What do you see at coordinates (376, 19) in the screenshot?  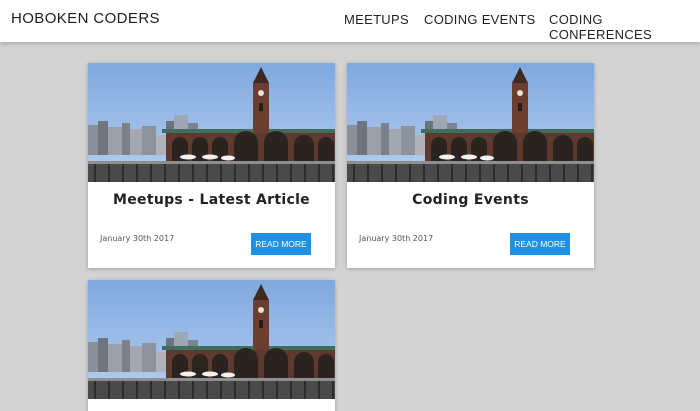 I see `nav-link-meetups: MEETUPS` at bounding box center [376, 19].